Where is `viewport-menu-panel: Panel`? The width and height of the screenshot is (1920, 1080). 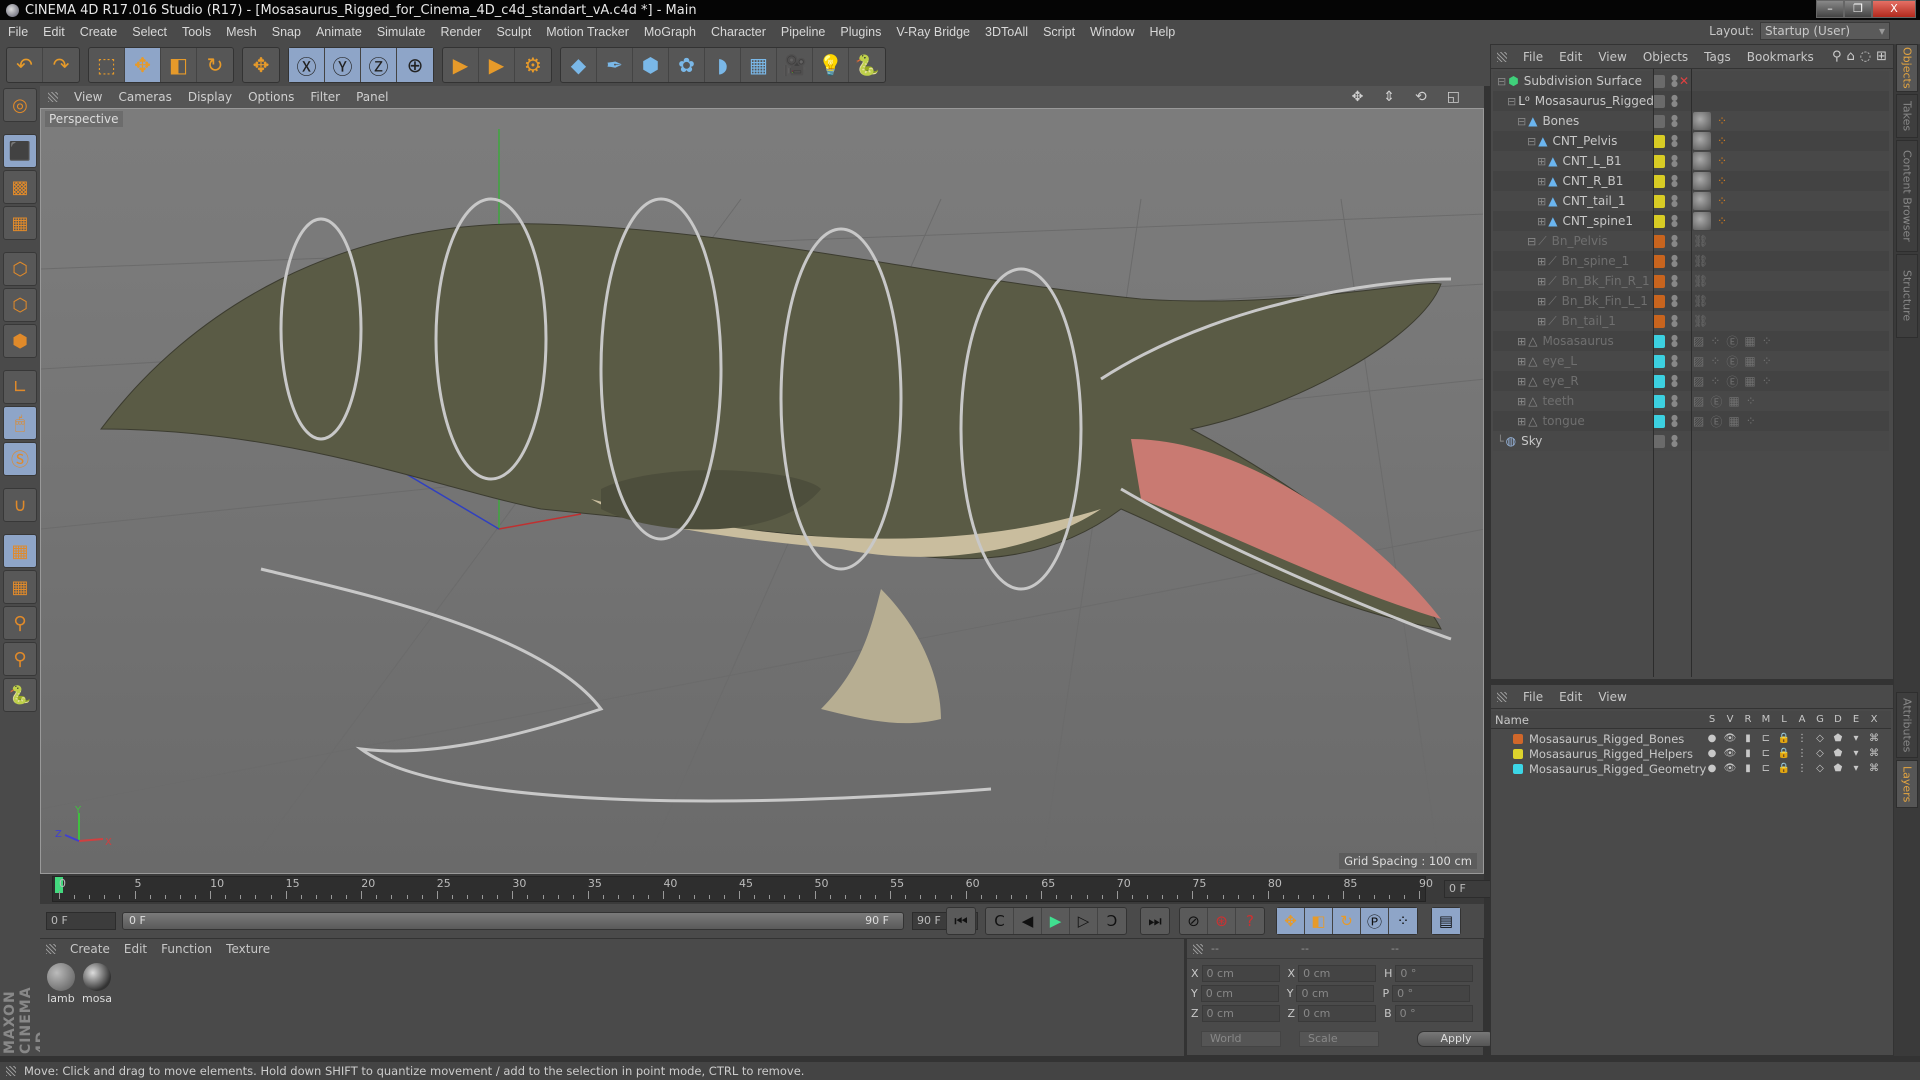 viewport-menu-panel: Panel is located at coordinates (372, 97).